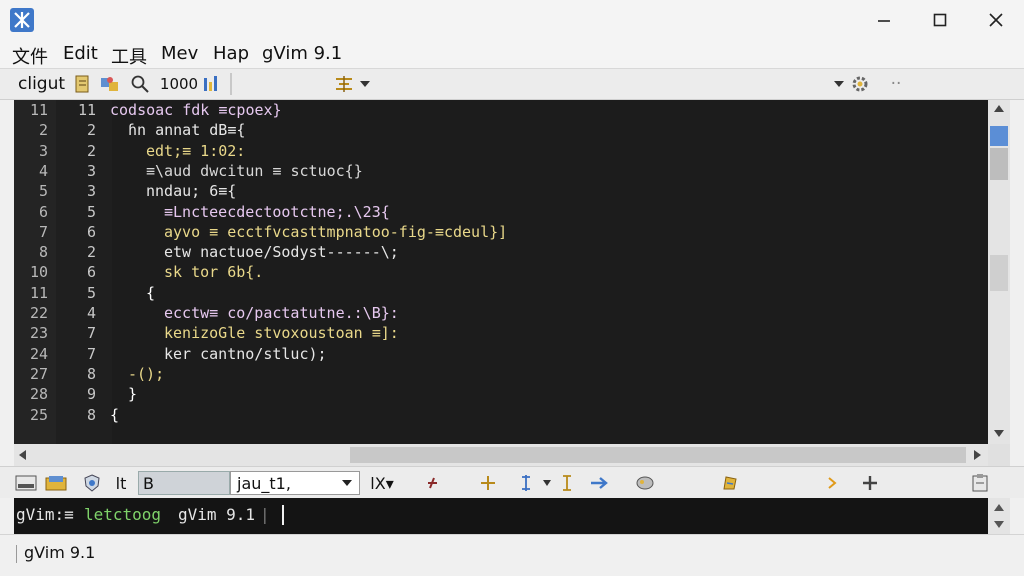  What do you see at coordinates (38, 373) in the screenshot?
I see `line-number: 27` at bounding box center [38, 373].